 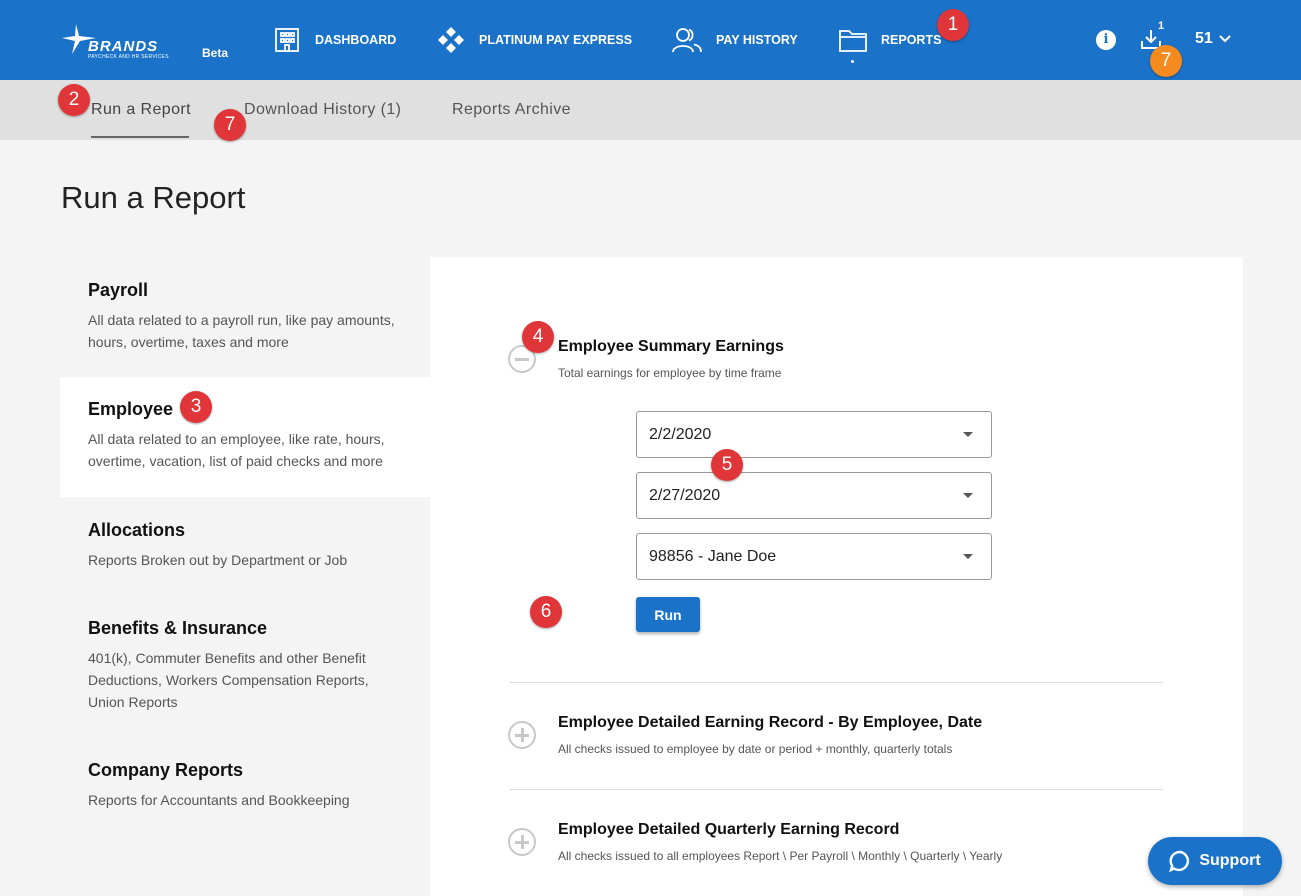 I want to click on annotation-badge-2: 2, so click(x=74, y=100).